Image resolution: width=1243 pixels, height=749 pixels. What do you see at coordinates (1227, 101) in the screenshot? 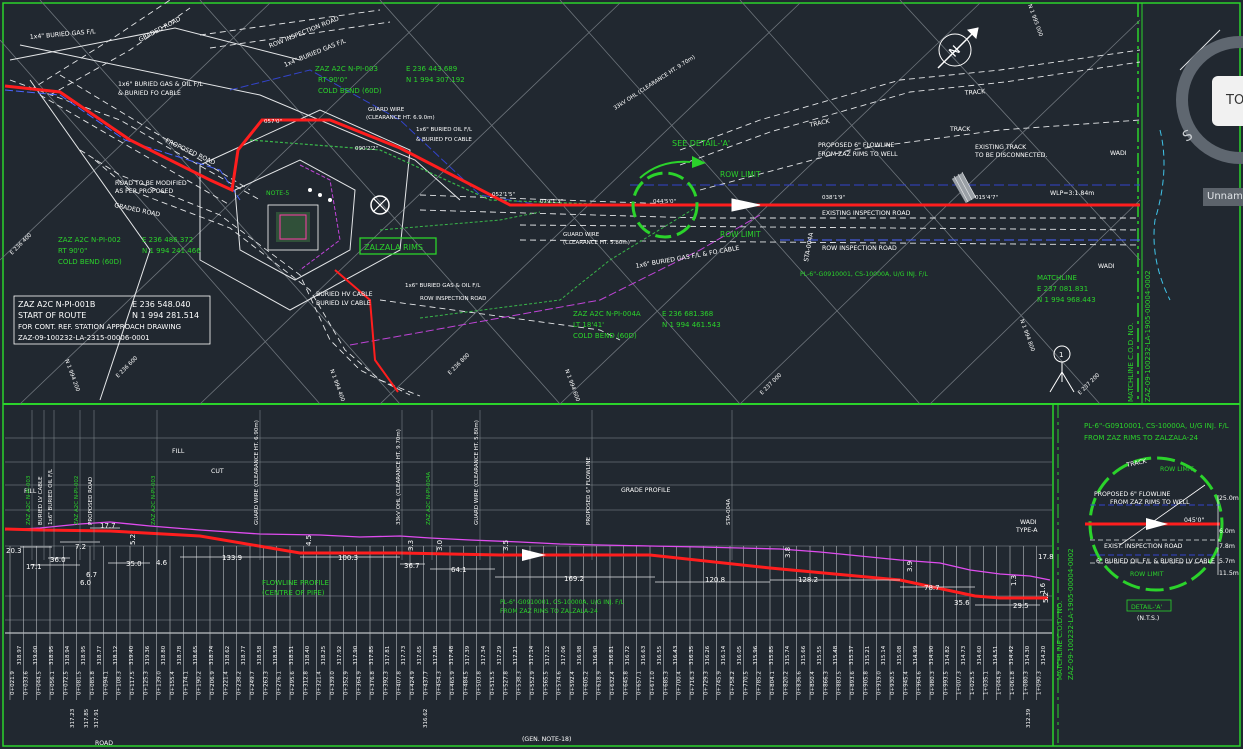
I see `viewcube-top-button: TOP` at bounding box center [1227, 101].